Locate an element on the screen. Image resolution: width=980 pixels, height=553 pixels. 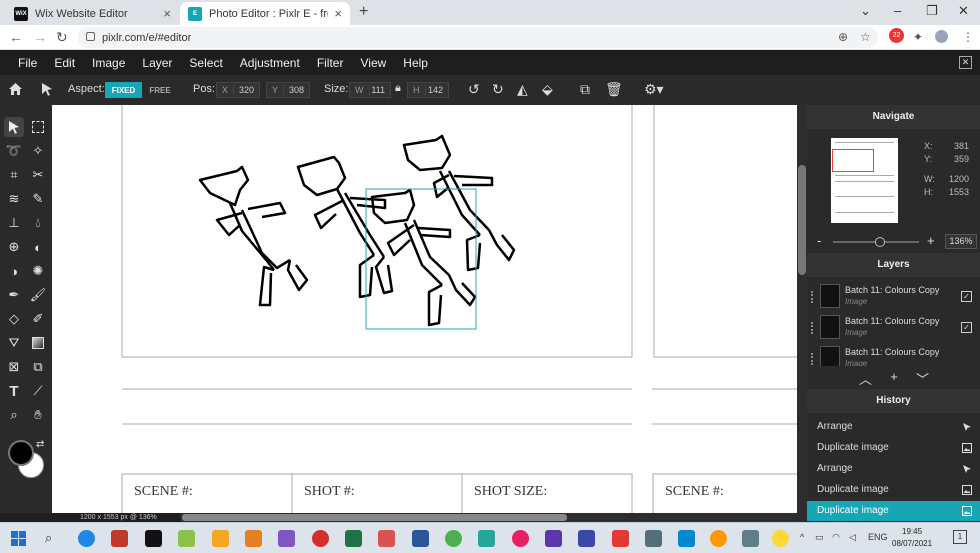
arrange-tool-button is located at coordinates (14, 127).